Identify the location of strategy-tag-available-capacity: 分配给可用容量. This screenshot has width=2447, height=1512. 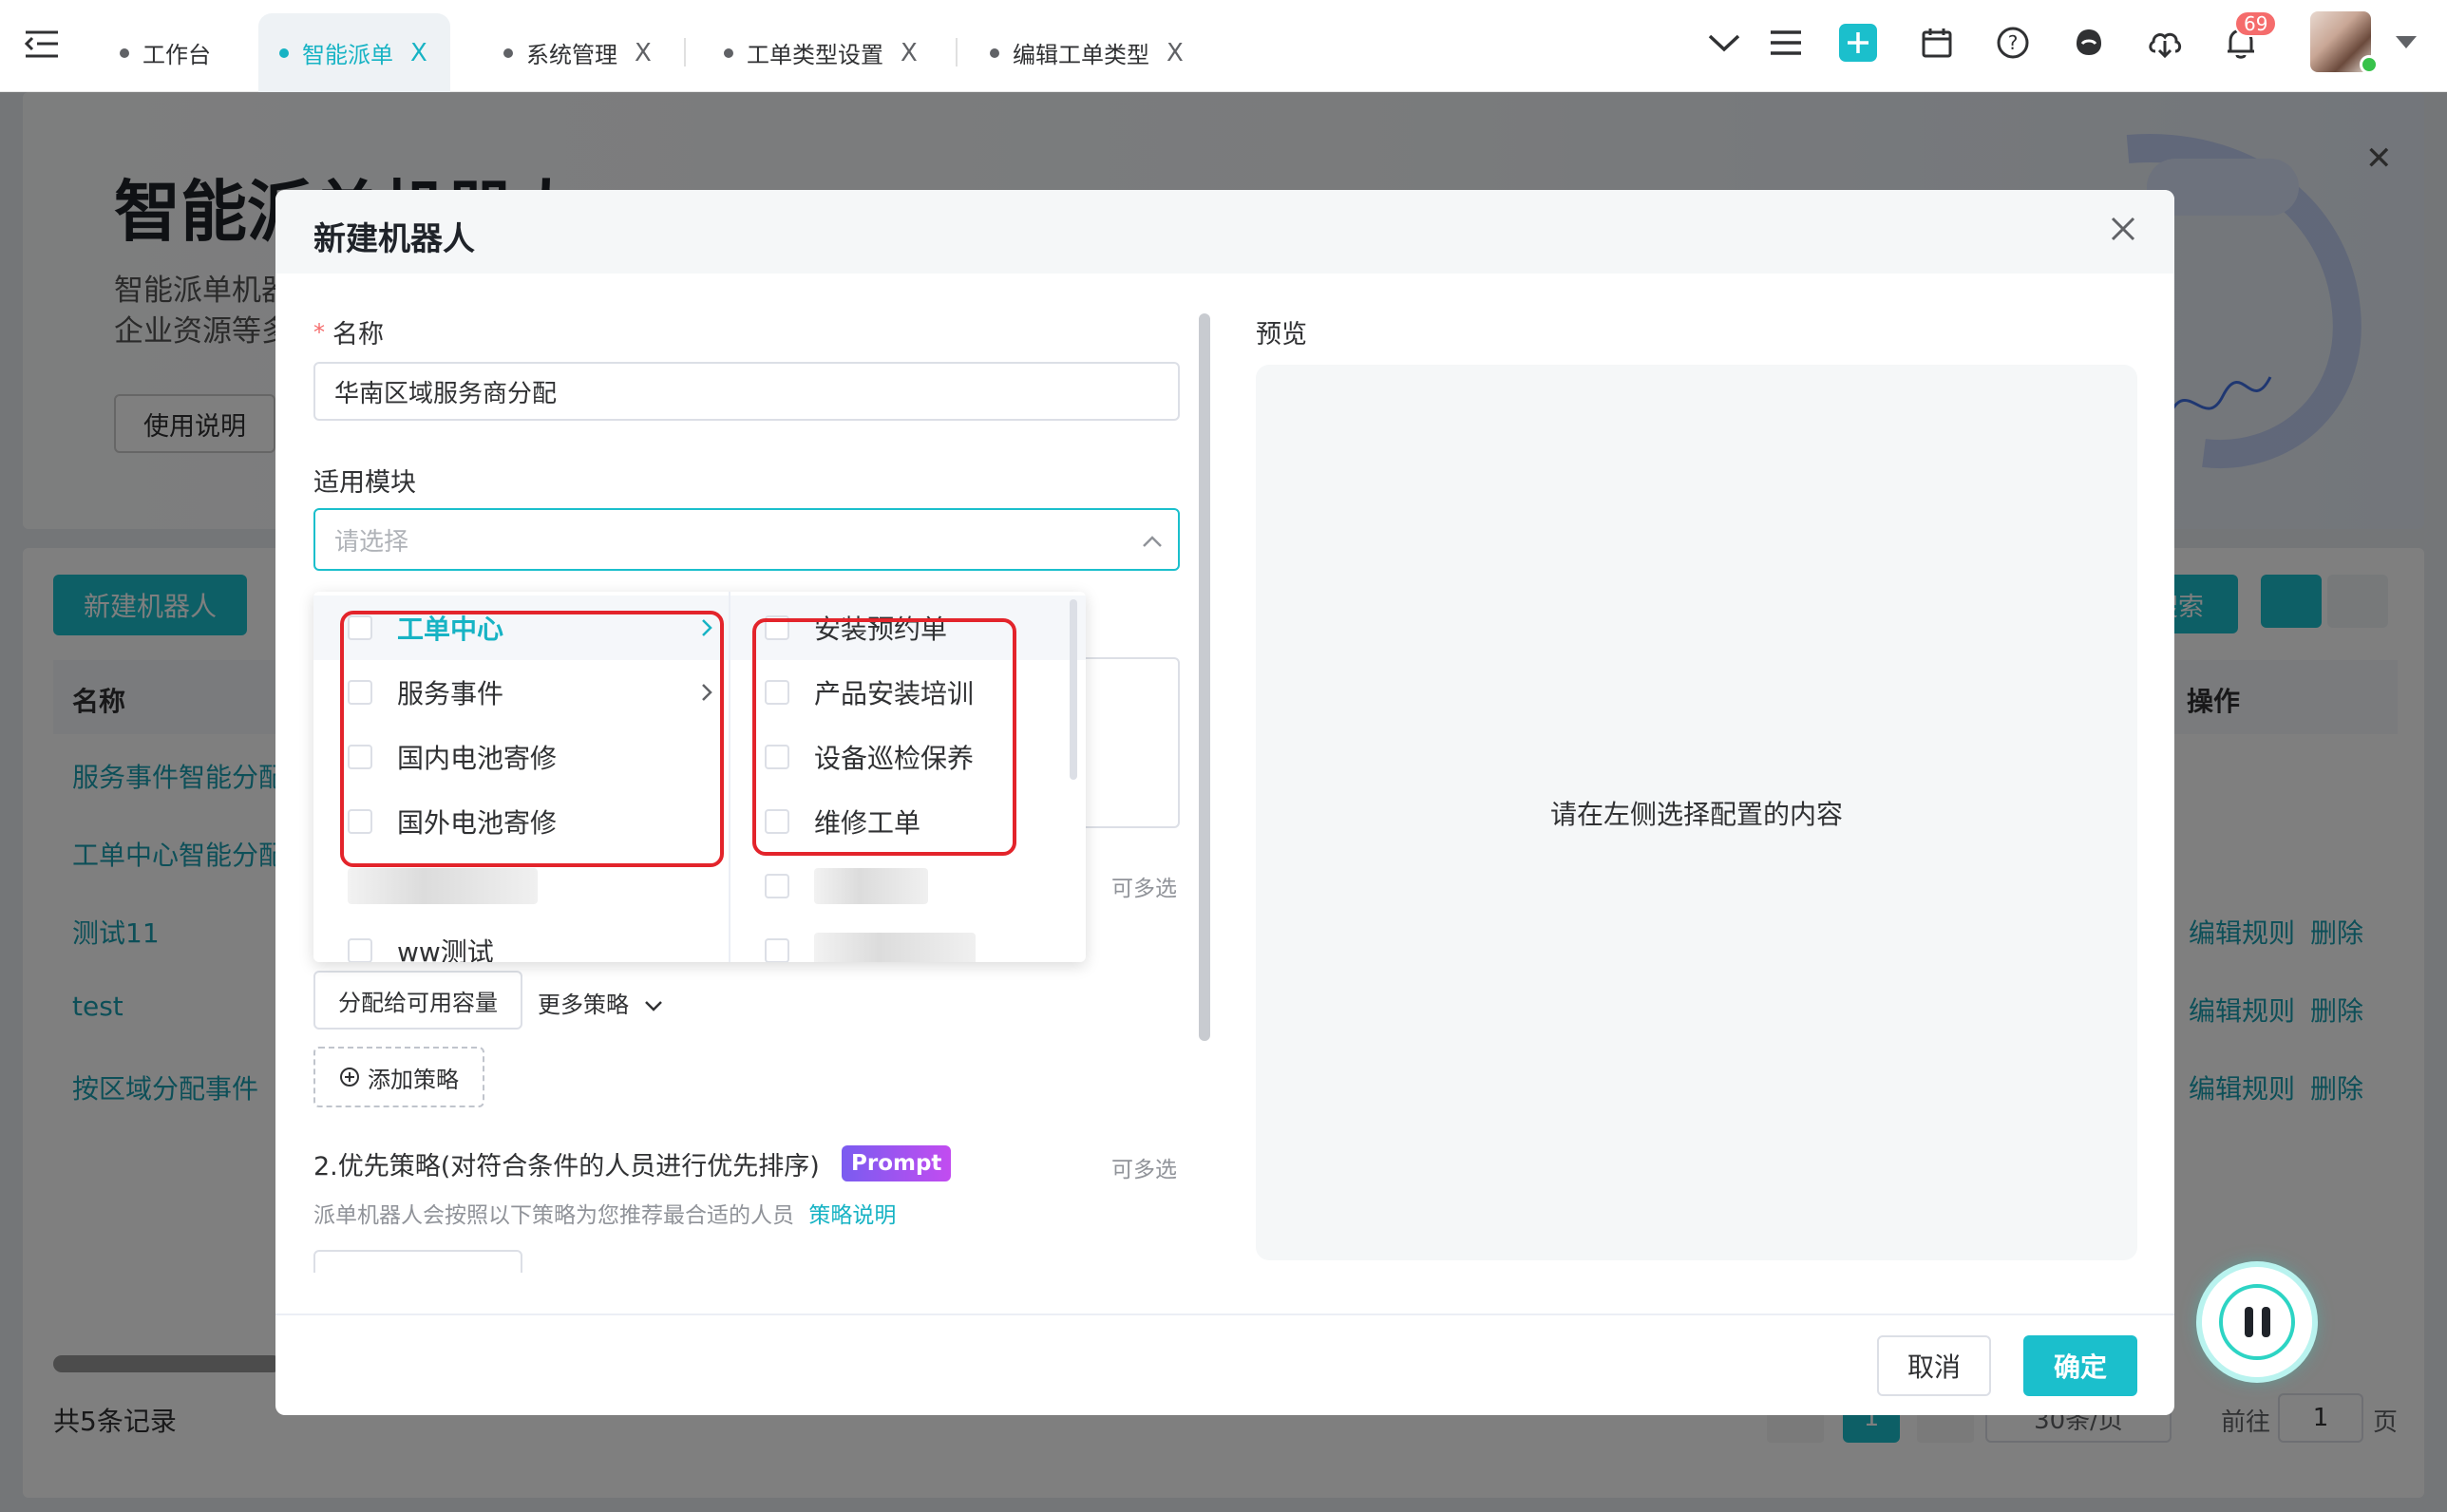
(417, 1000).